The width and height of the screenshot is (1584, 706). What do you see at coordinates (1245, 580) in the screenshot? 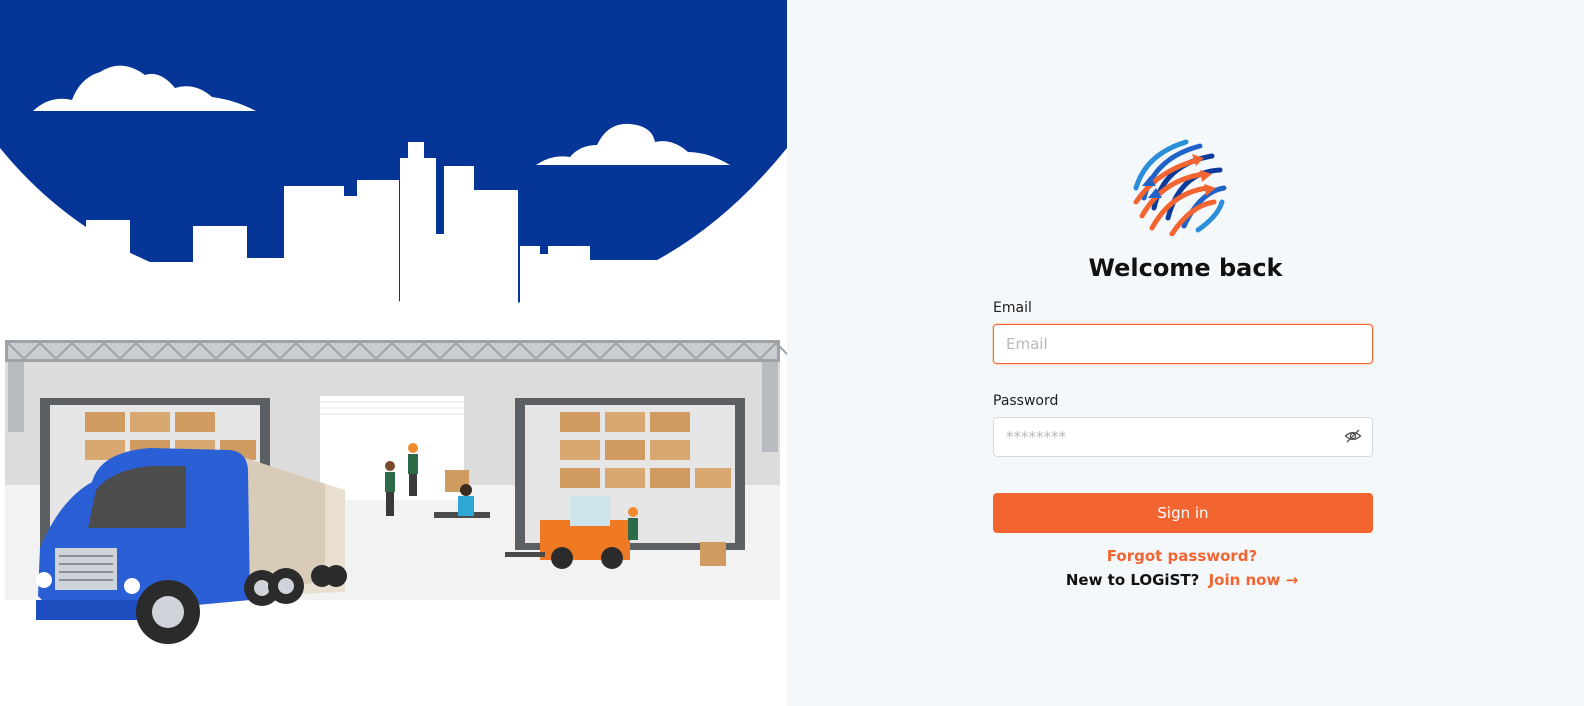
I see `join-now-label: Join now` at bounding box center [1245, 580].